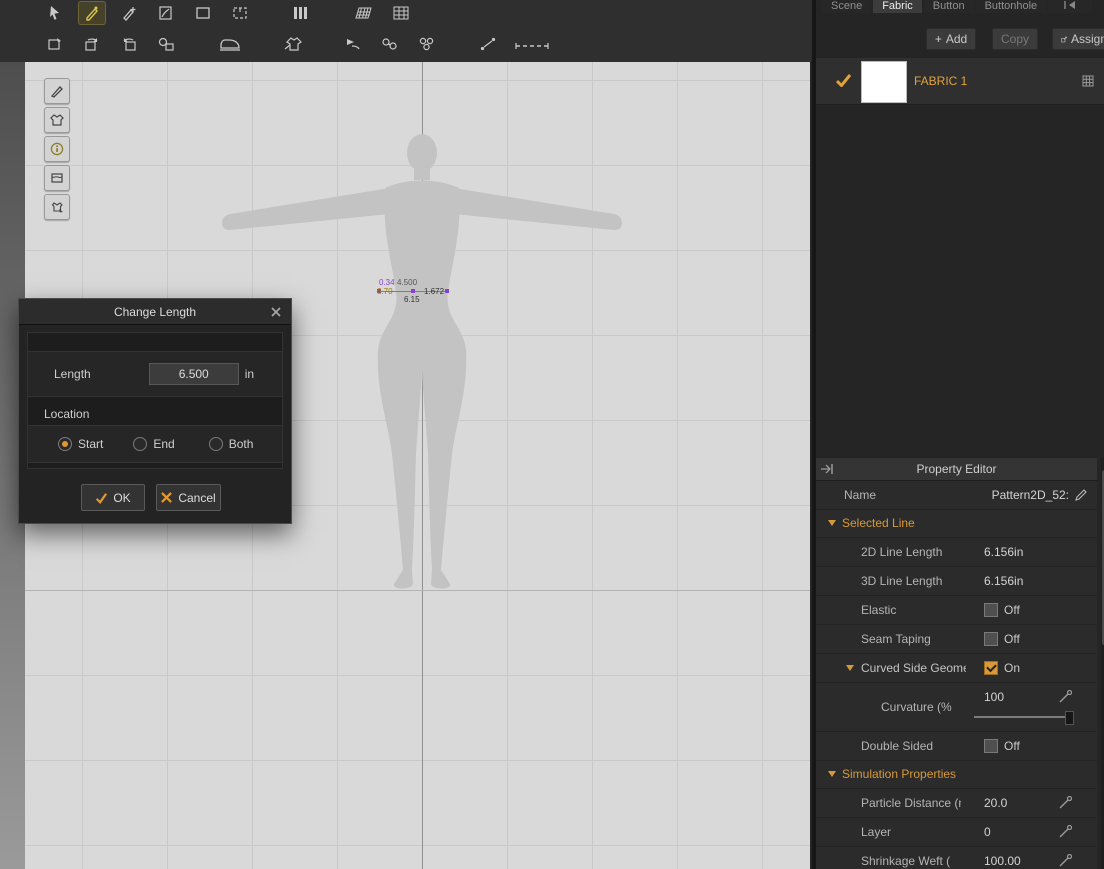 This screenshot has width=1104, height=869. I want to click on rotate-ccw-icon, so click(129, 44).